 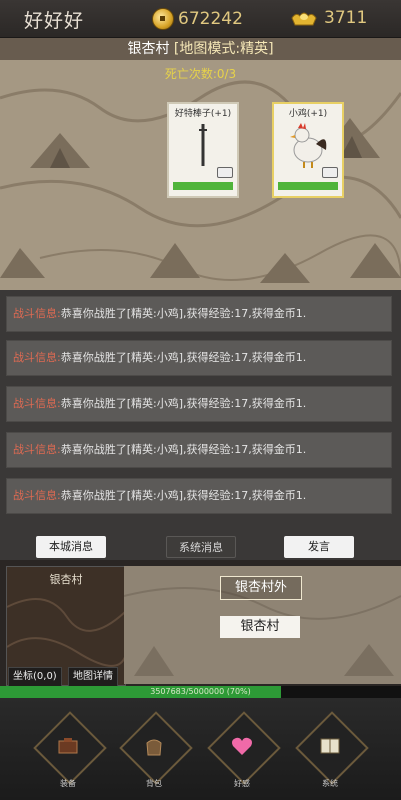 What do you see at coordinates (93, 677) in the screenshot?
I see `map-details-button: 地图详情` at bounding box center [93, 677].